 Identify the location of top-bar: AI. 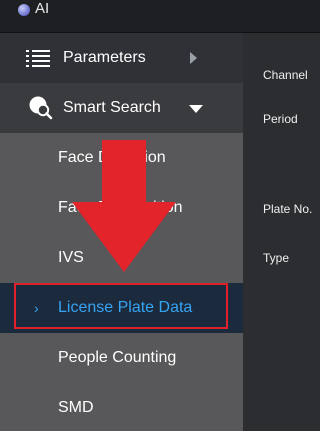
(160, 16).